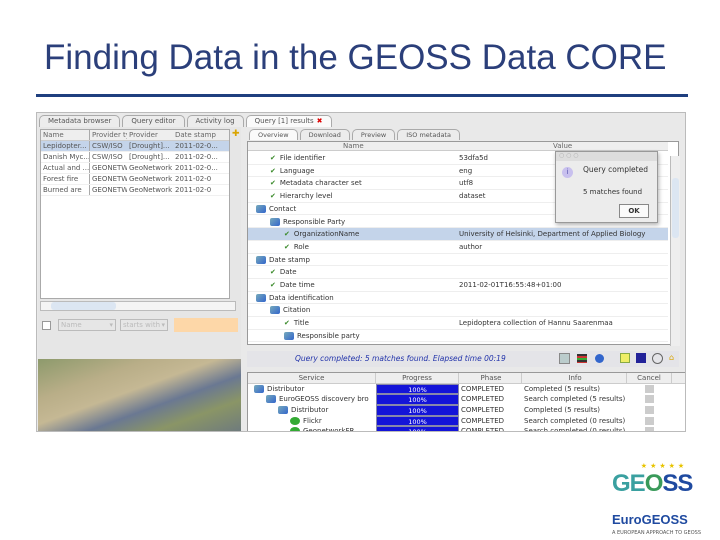 This screenshot has width=720, height=540. Describe the element at coordinates (582, 358) in the screenshot. I see `table-icon` at that location.